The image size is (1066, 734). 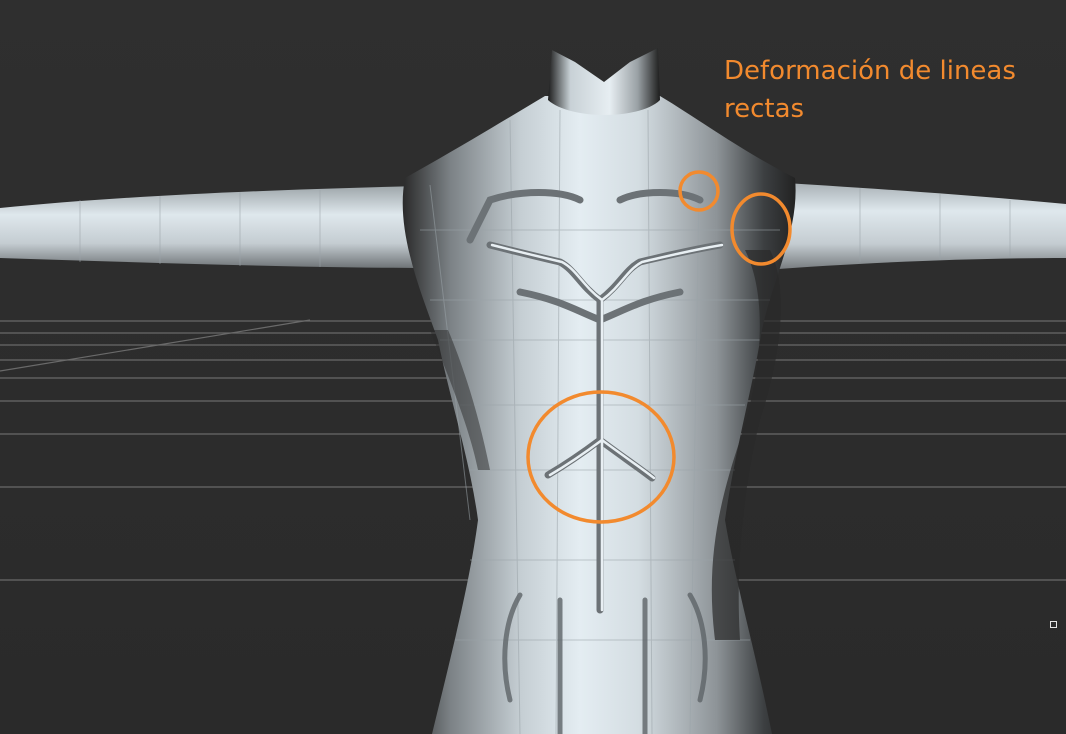 What do you see at coordinates (604, 81) in the screenshot?
I see `neck-mesh` at bounding box center [604, 81].